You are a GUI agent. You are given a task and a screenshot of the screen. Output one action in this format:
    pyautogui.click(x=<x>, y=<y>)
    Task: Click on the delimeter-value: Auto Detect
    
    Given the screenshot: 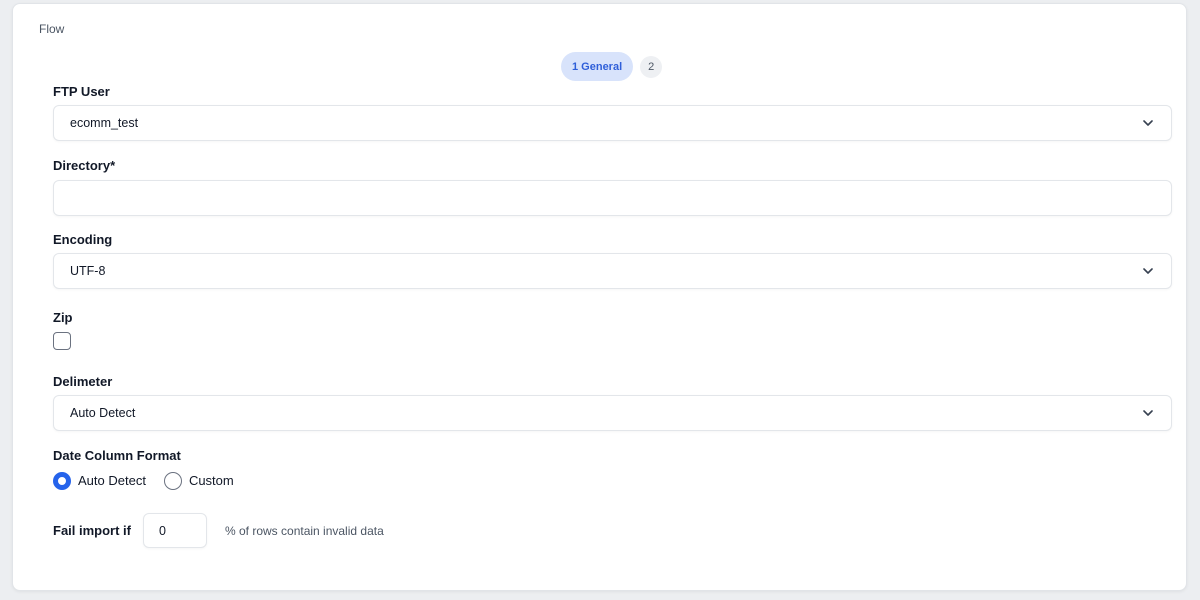 What is the action you would take?
    pyautogui.click(x=103, y=413)
    